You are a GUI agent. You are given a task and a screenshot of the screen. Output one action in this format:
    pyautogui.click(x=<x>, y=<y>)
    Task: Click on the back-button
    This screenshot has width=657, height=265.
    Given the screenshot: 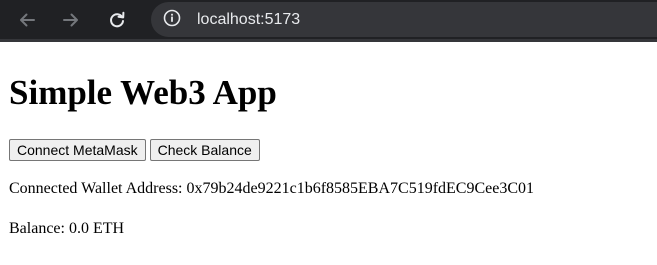 What is the action you would take?
    pyautogui.click(x=27, y=20)
    